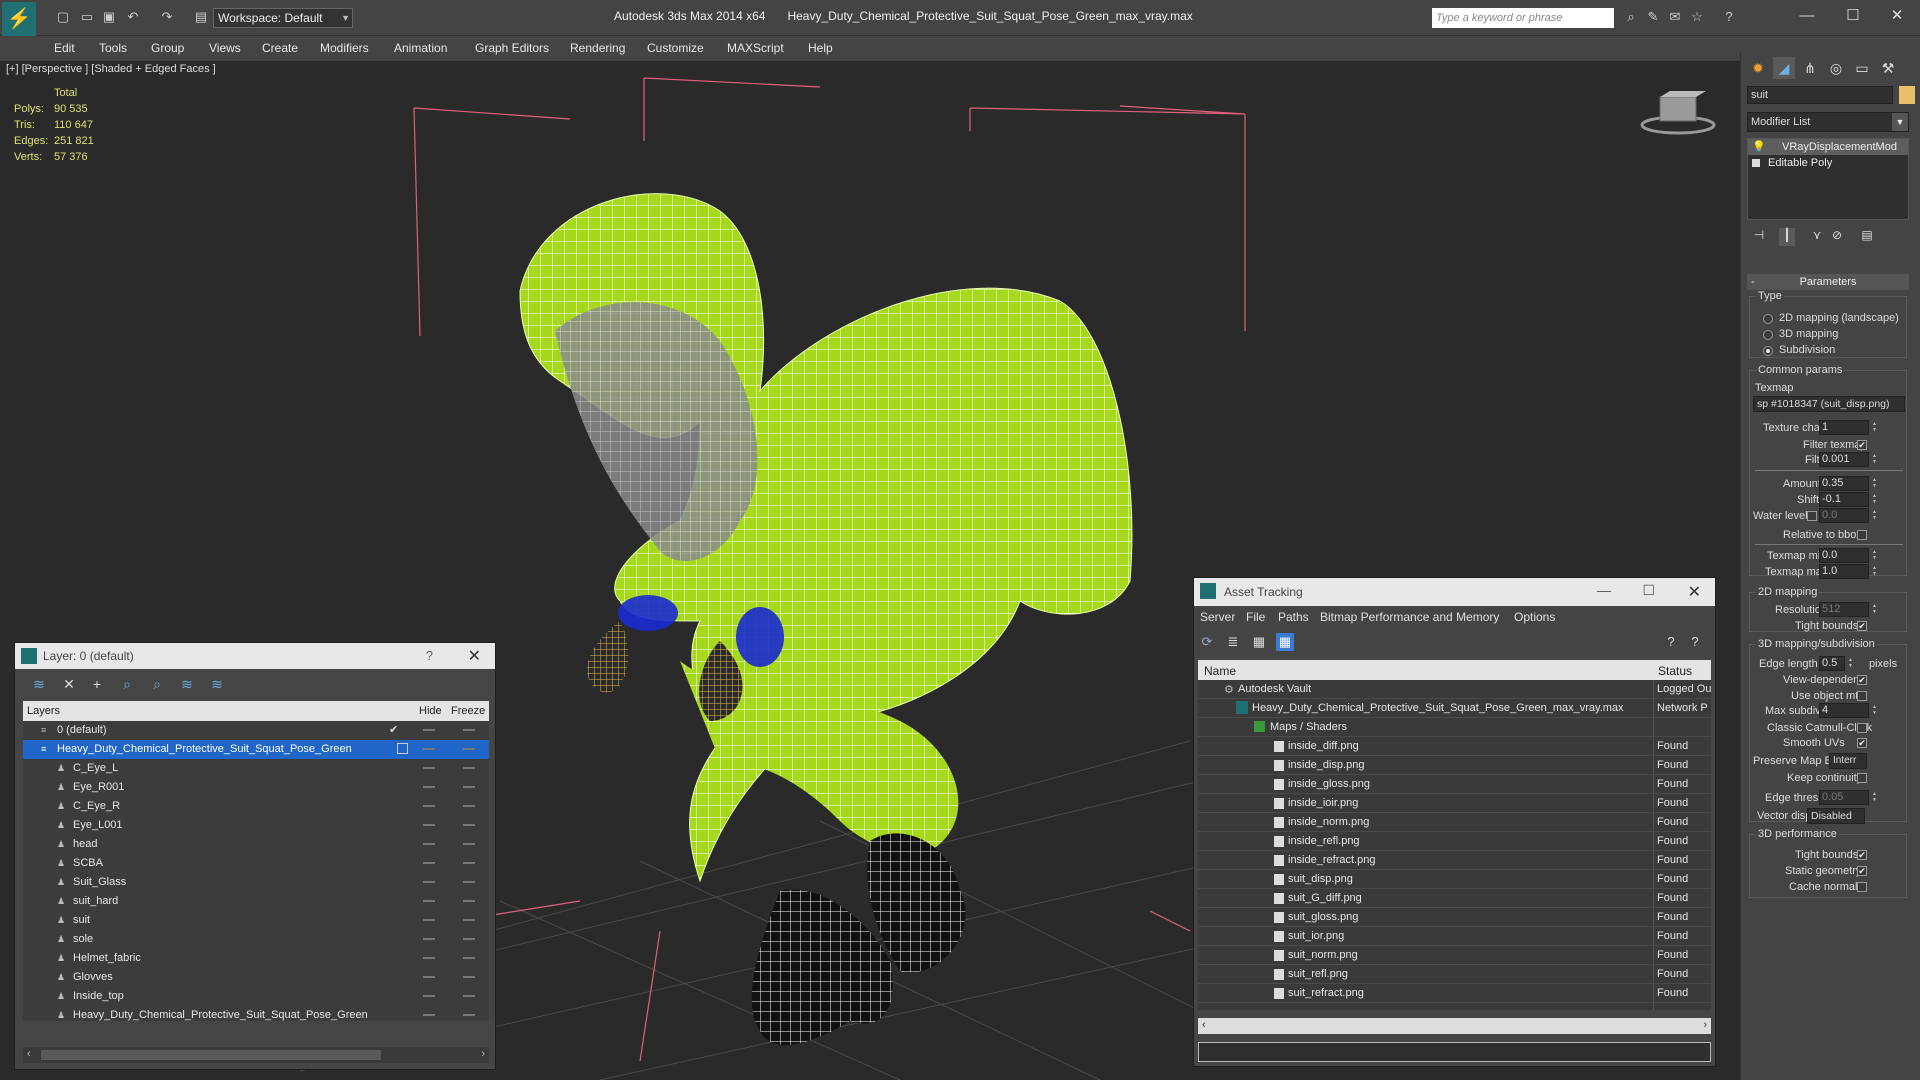 This screenshot has width=1920, height=1080. What do you see at coordinates (109, 17) in the screenshot?
I see `save-file-icon: ▣` at bounding box center [109, 17].